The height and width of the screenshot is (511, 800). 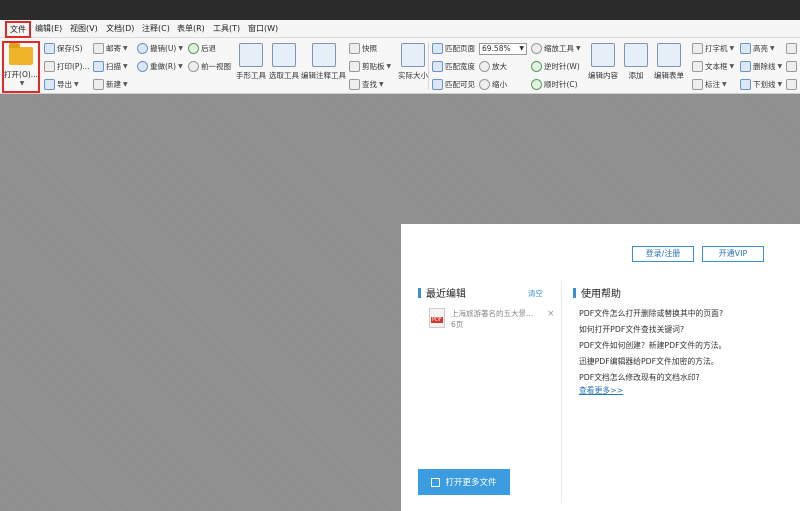 I want to click on edit-content-icon, so click(x=603, y=55).